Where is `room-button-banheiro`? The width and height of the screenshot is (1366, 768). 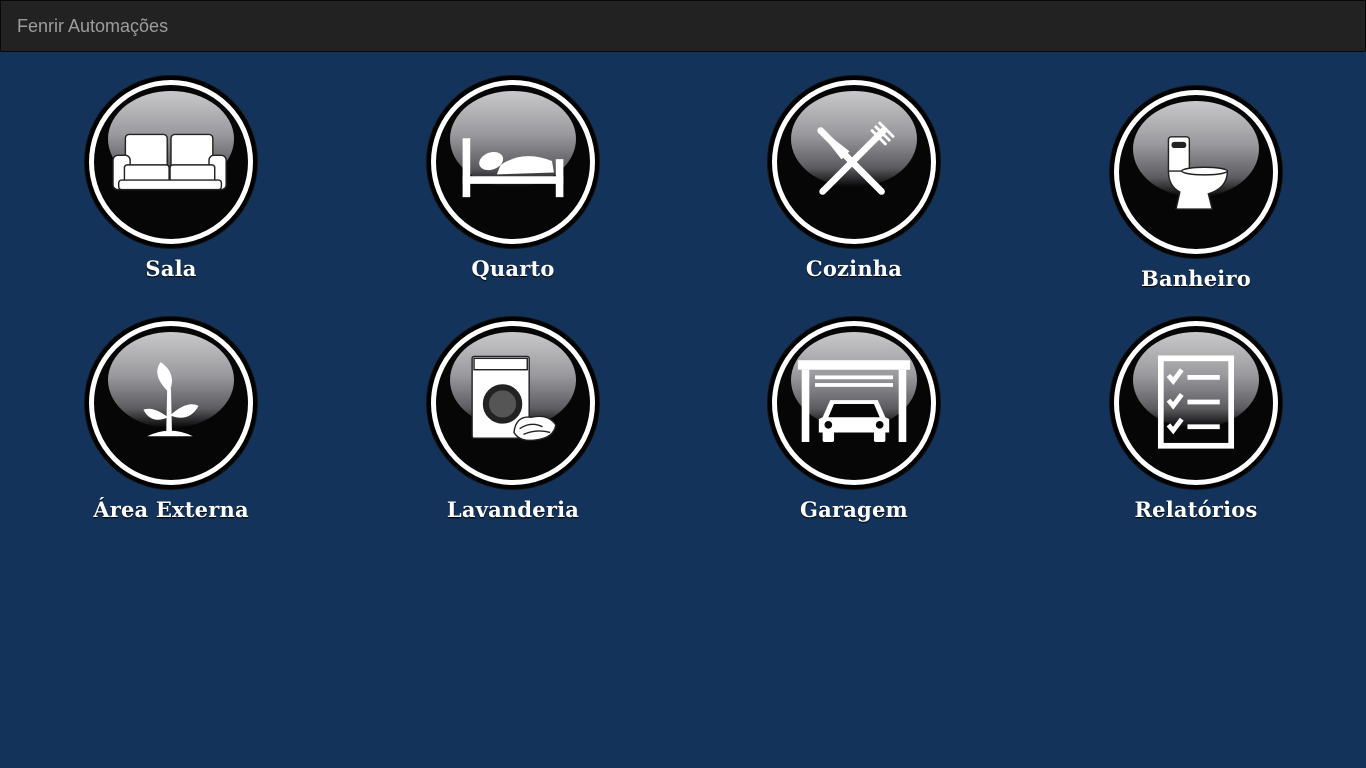 room-button-banheiro is located at coordinates (1196, 172).